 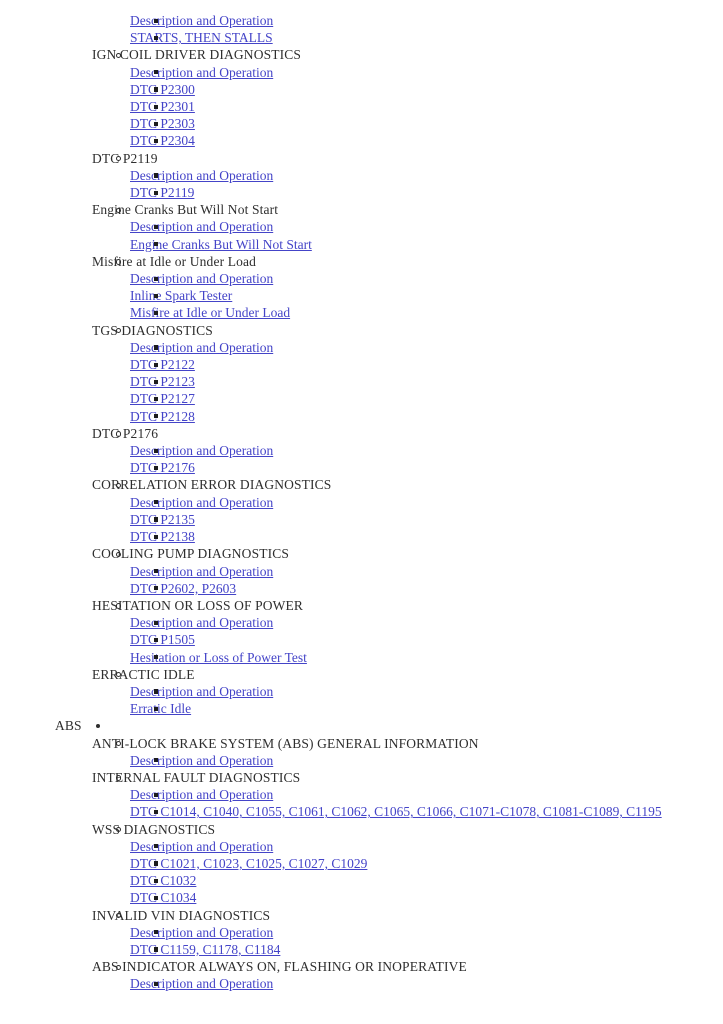 I want to click on toc-link: DTC P2135, so click(x=162, y=519).